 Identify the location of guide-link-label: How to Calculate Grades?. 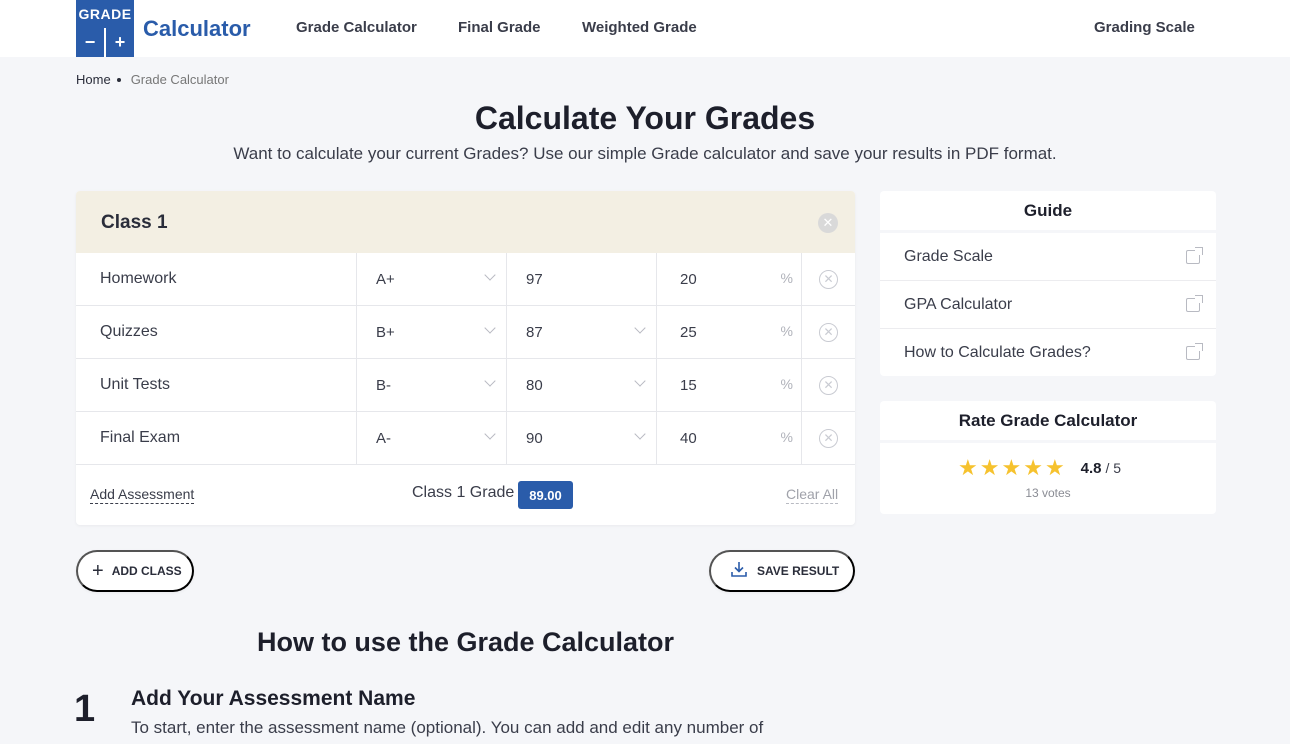
(997, 352).